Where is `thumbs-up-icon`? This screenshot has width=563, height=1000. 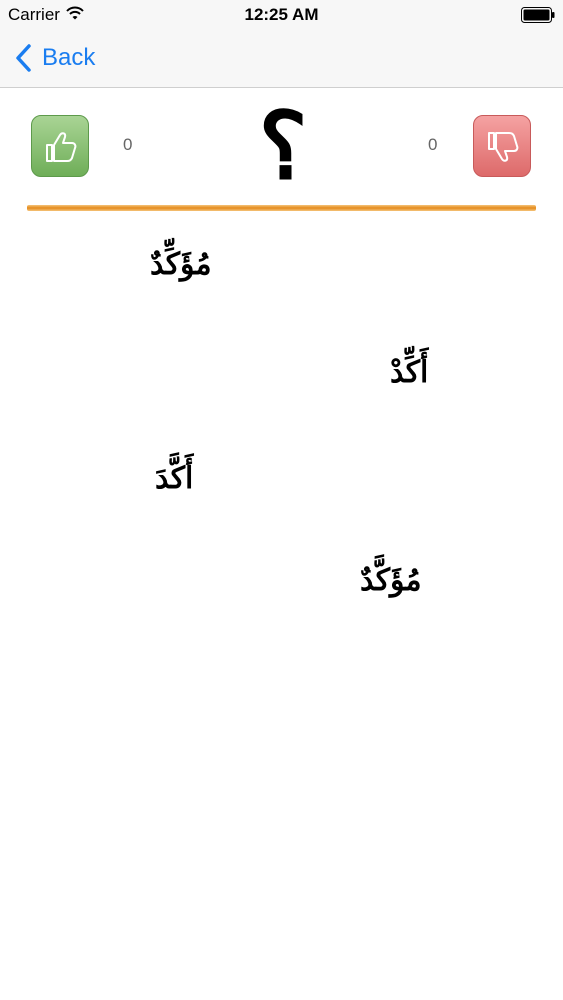
thumbs-up-icon is located at coordinates (61, 147).